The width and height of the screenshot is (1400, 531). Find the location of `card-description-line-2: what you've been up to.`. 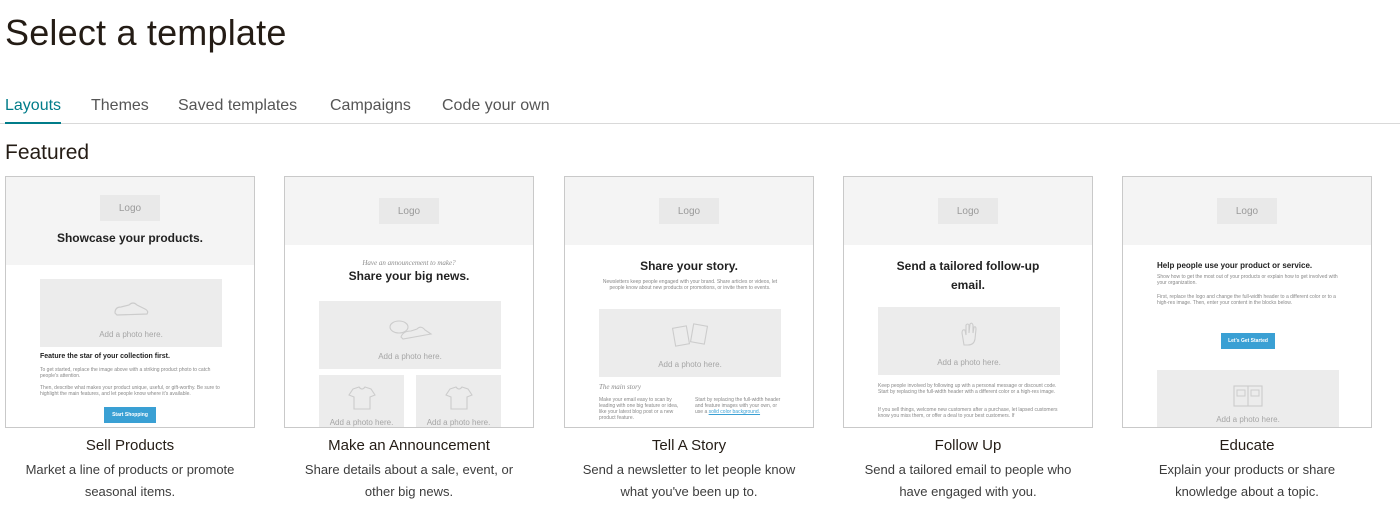

card-description-line-2: what you've been up to. is located at coordinates (689, 491).